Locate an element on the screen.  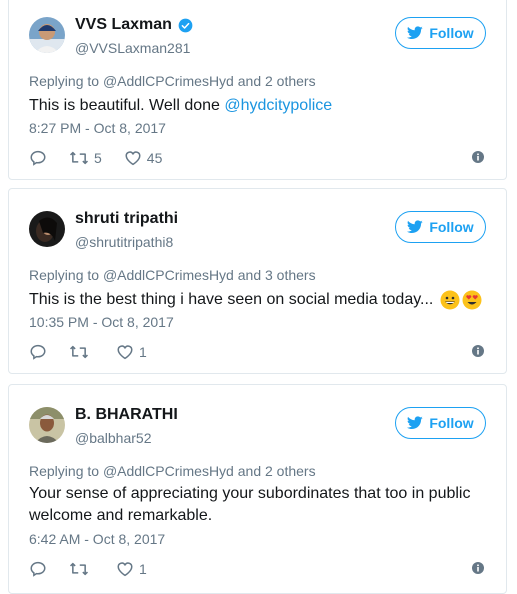
display-name: shruti tripathi is located at coordinates (126, 219).